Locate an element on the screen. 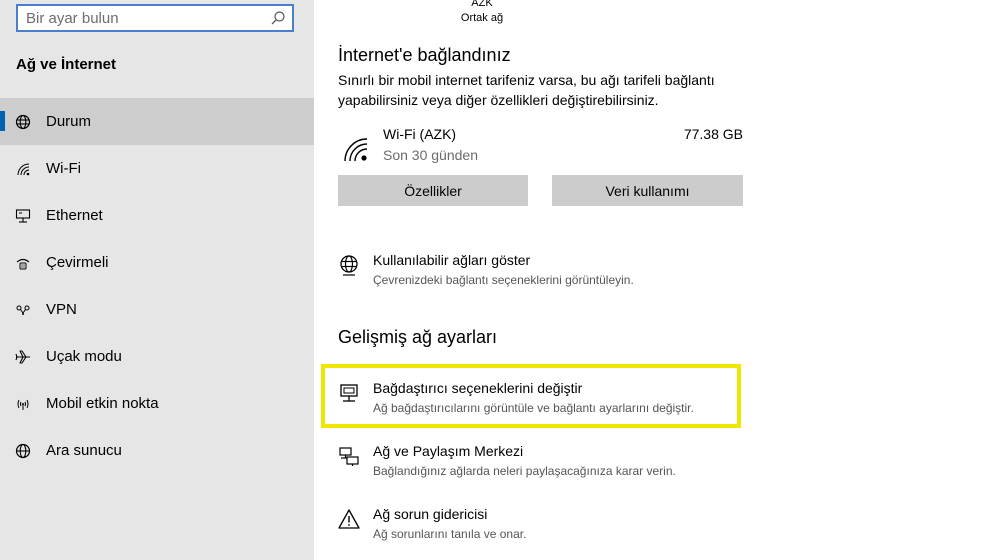 This screenshot has width=1000, height=560. sidebar-item-label: Ethernet is located at coordinates (74, 215).